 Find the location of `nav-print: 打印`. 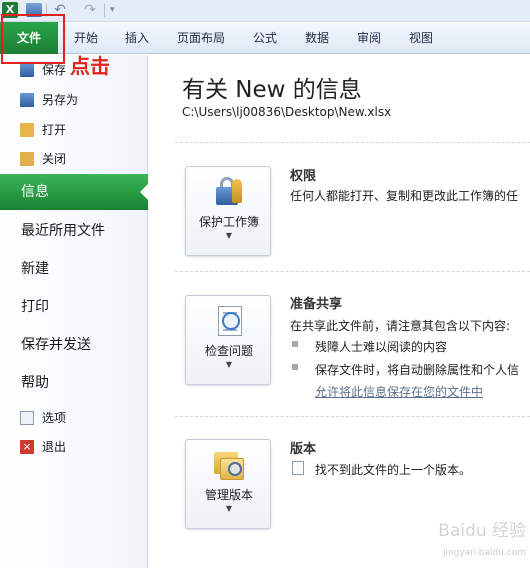

nav-print: 打印 is located at coordinates (74, 307).